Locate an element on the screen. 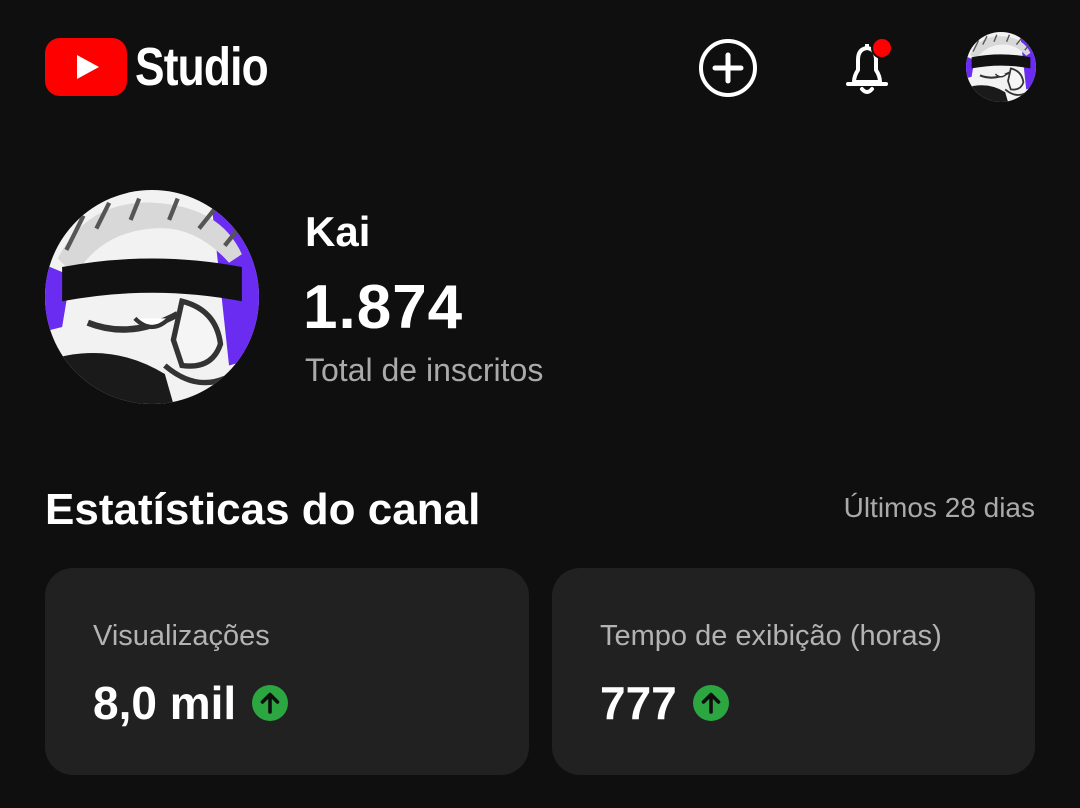  views-value: 8,0 mil is located at coordinates (165, 703).